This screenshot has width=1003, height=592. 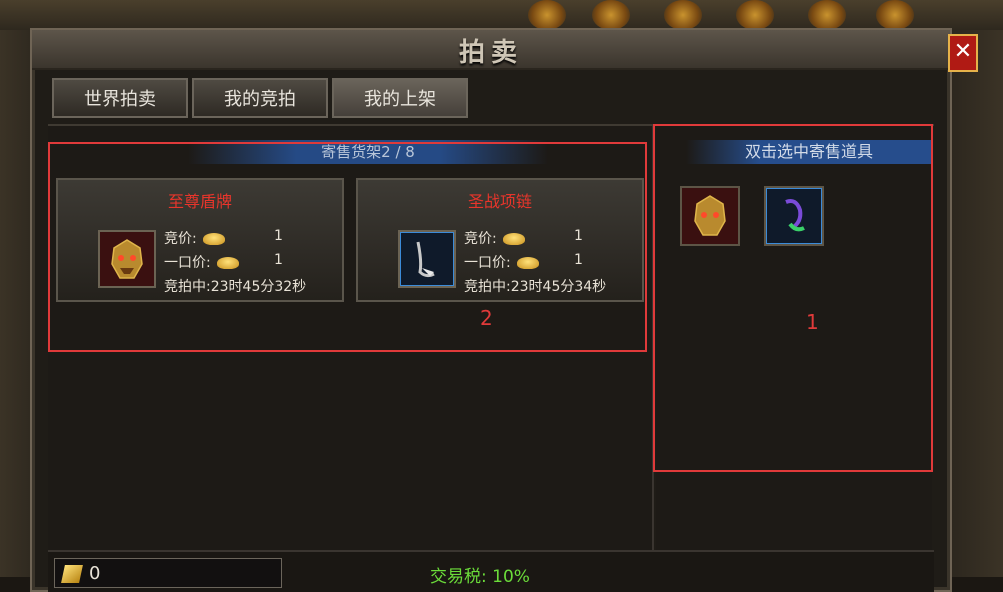 I want to click on annotation-label-items: 1, so click(x=812, y=322).